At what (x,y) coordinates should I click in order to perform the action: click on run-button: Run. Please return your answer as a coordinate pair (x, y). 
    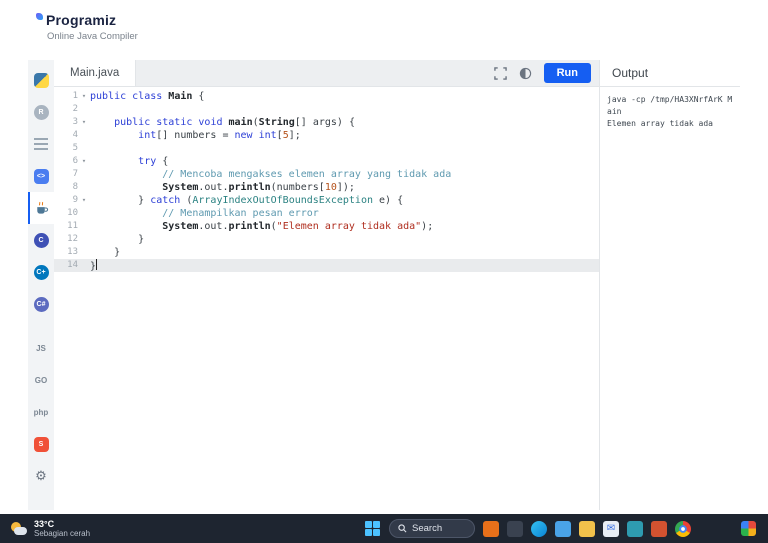
    Looking at the image, I should click on (567, 73).